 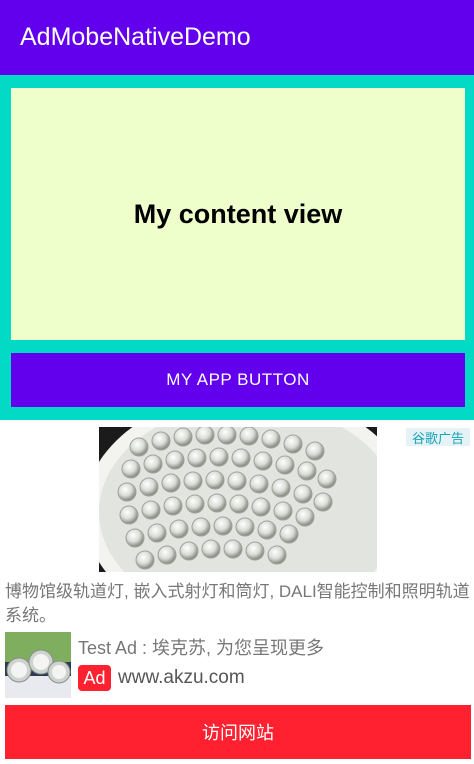 What do you see at coordinates (237, 603) in the screenshot?
I see `ad-body-text: 博物馆级轨道灯, 嵌入式射灯和筒灯, DALI智能控制和照明轨道系统。` at bounding box center [237, 603].